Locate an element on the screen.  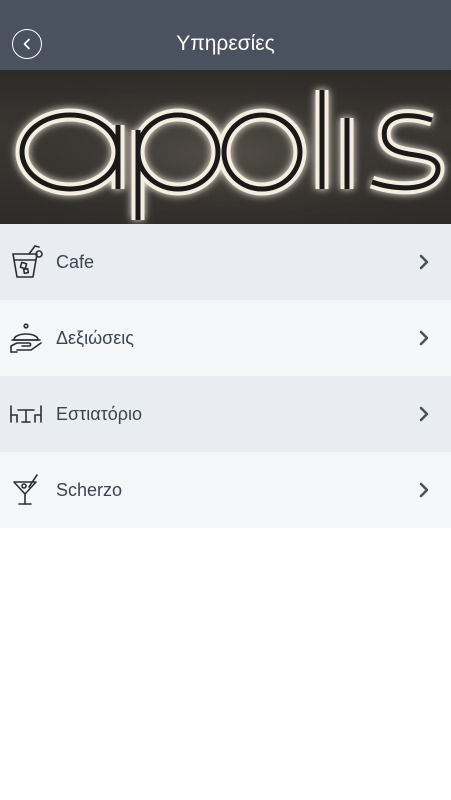
service-item-label: Scherzo is located at coordinates (89, 489).